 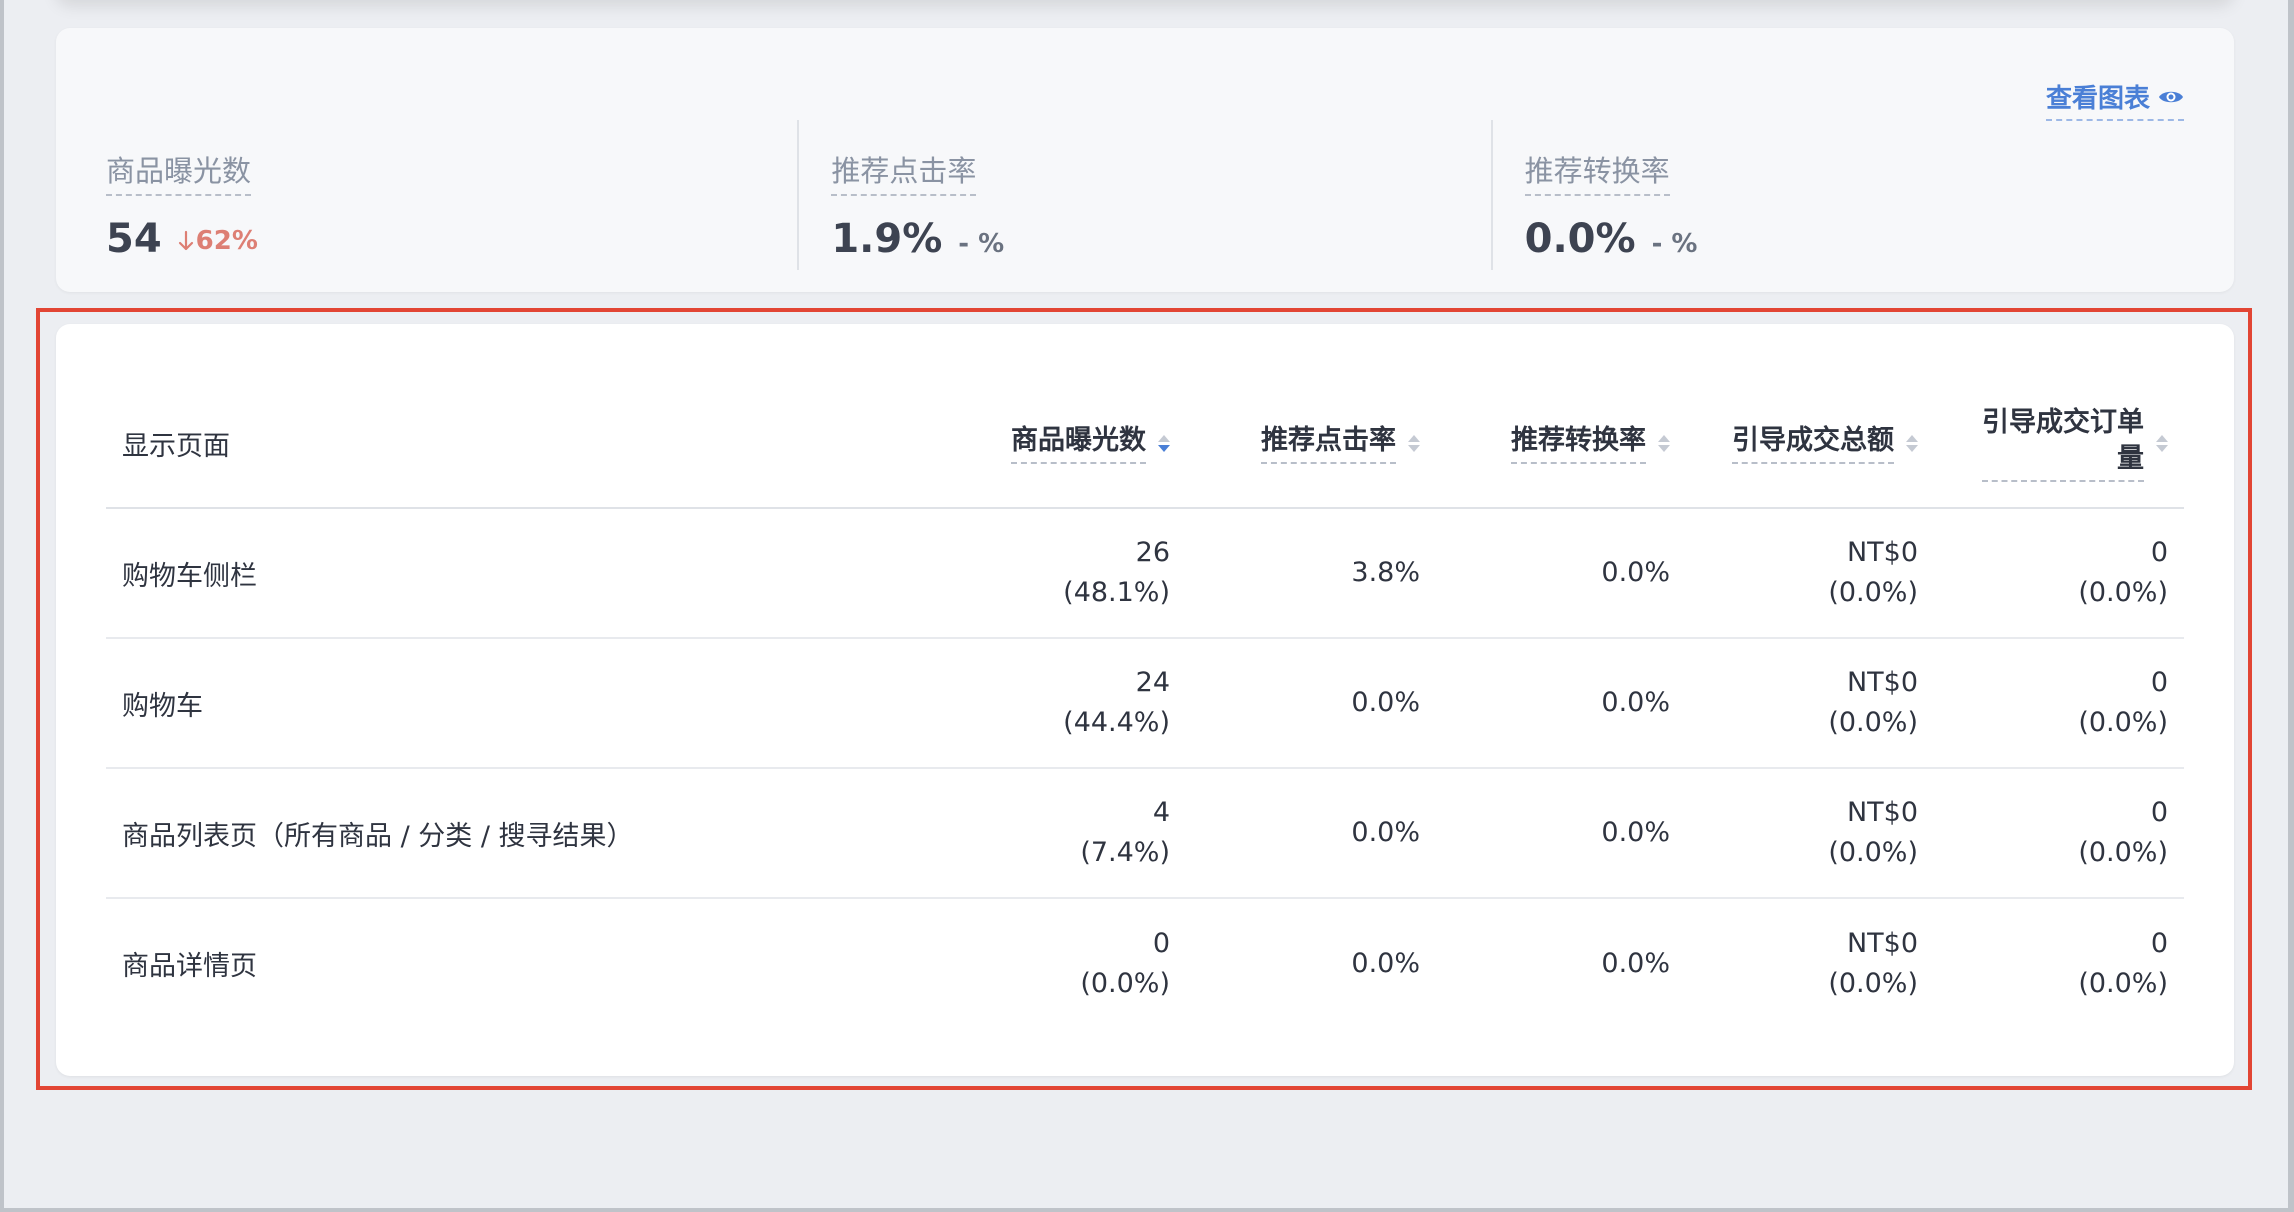 I want to click on window-left-edge, so click(x=2, y=606).